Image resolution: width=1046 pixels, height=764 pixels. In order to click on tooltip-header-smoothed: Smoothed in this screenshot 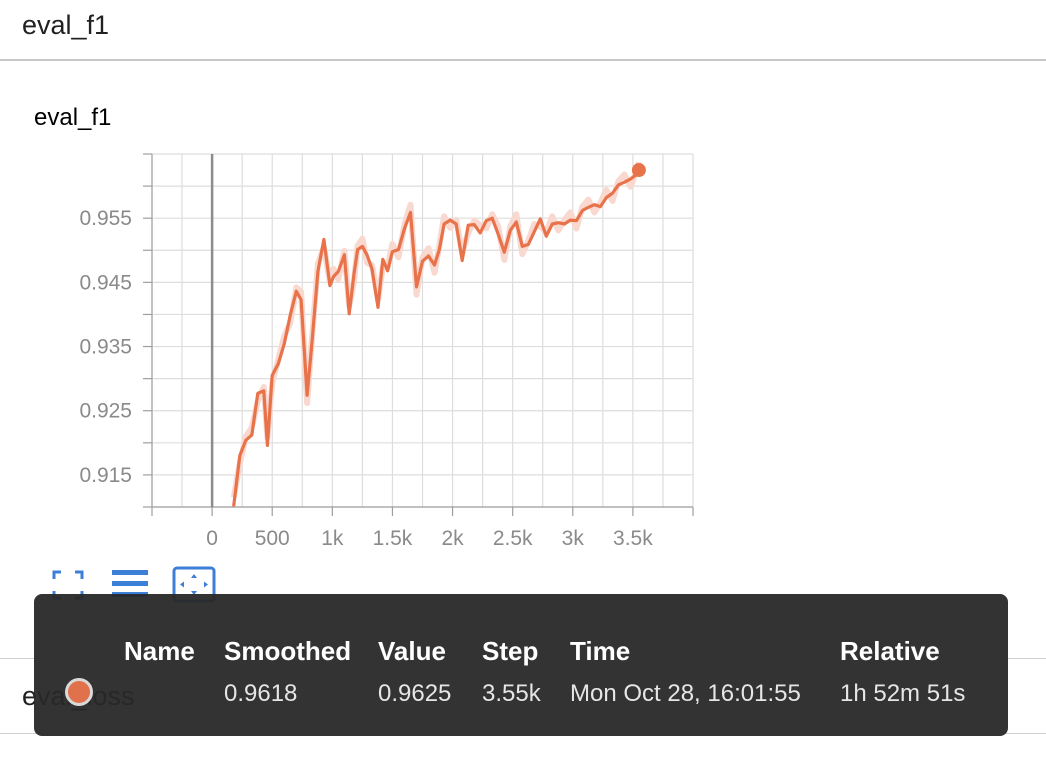, I will do `click(288, 651)`.